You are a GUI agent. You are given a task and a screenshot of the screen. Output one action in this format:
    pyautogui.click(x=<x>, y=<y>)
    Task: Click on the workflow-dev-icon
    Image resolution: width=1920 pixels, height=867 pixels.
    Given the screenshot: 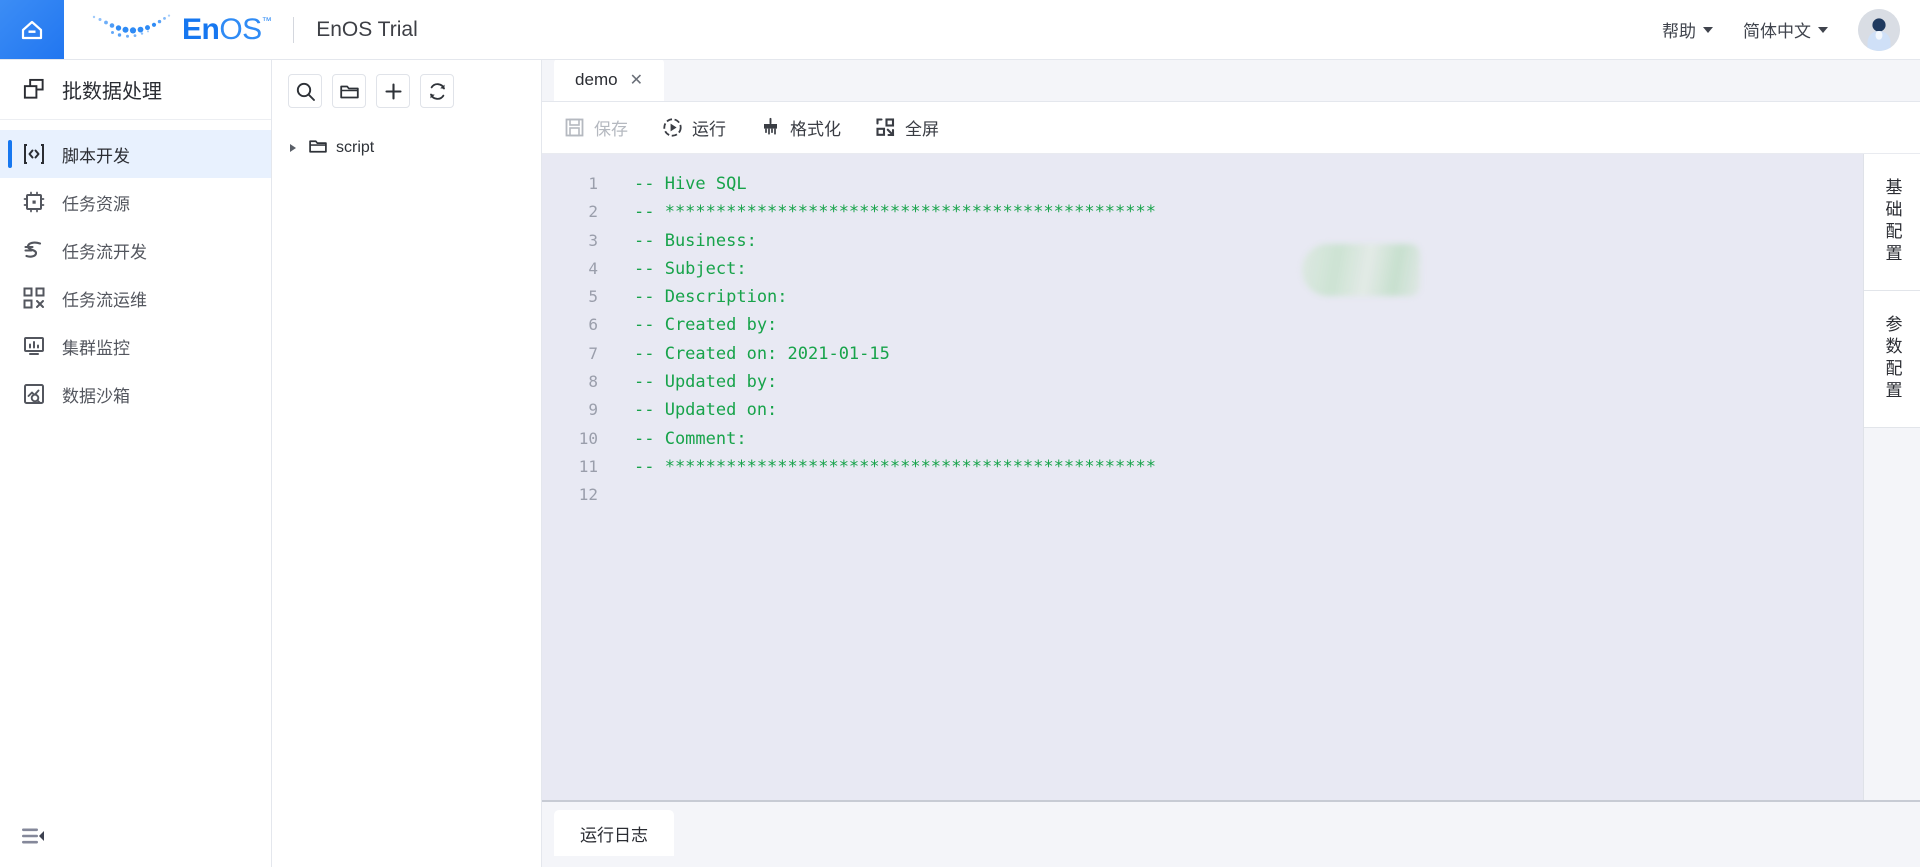 What is the action you would take?
    pyautogui.click(x=34, y=250)
    